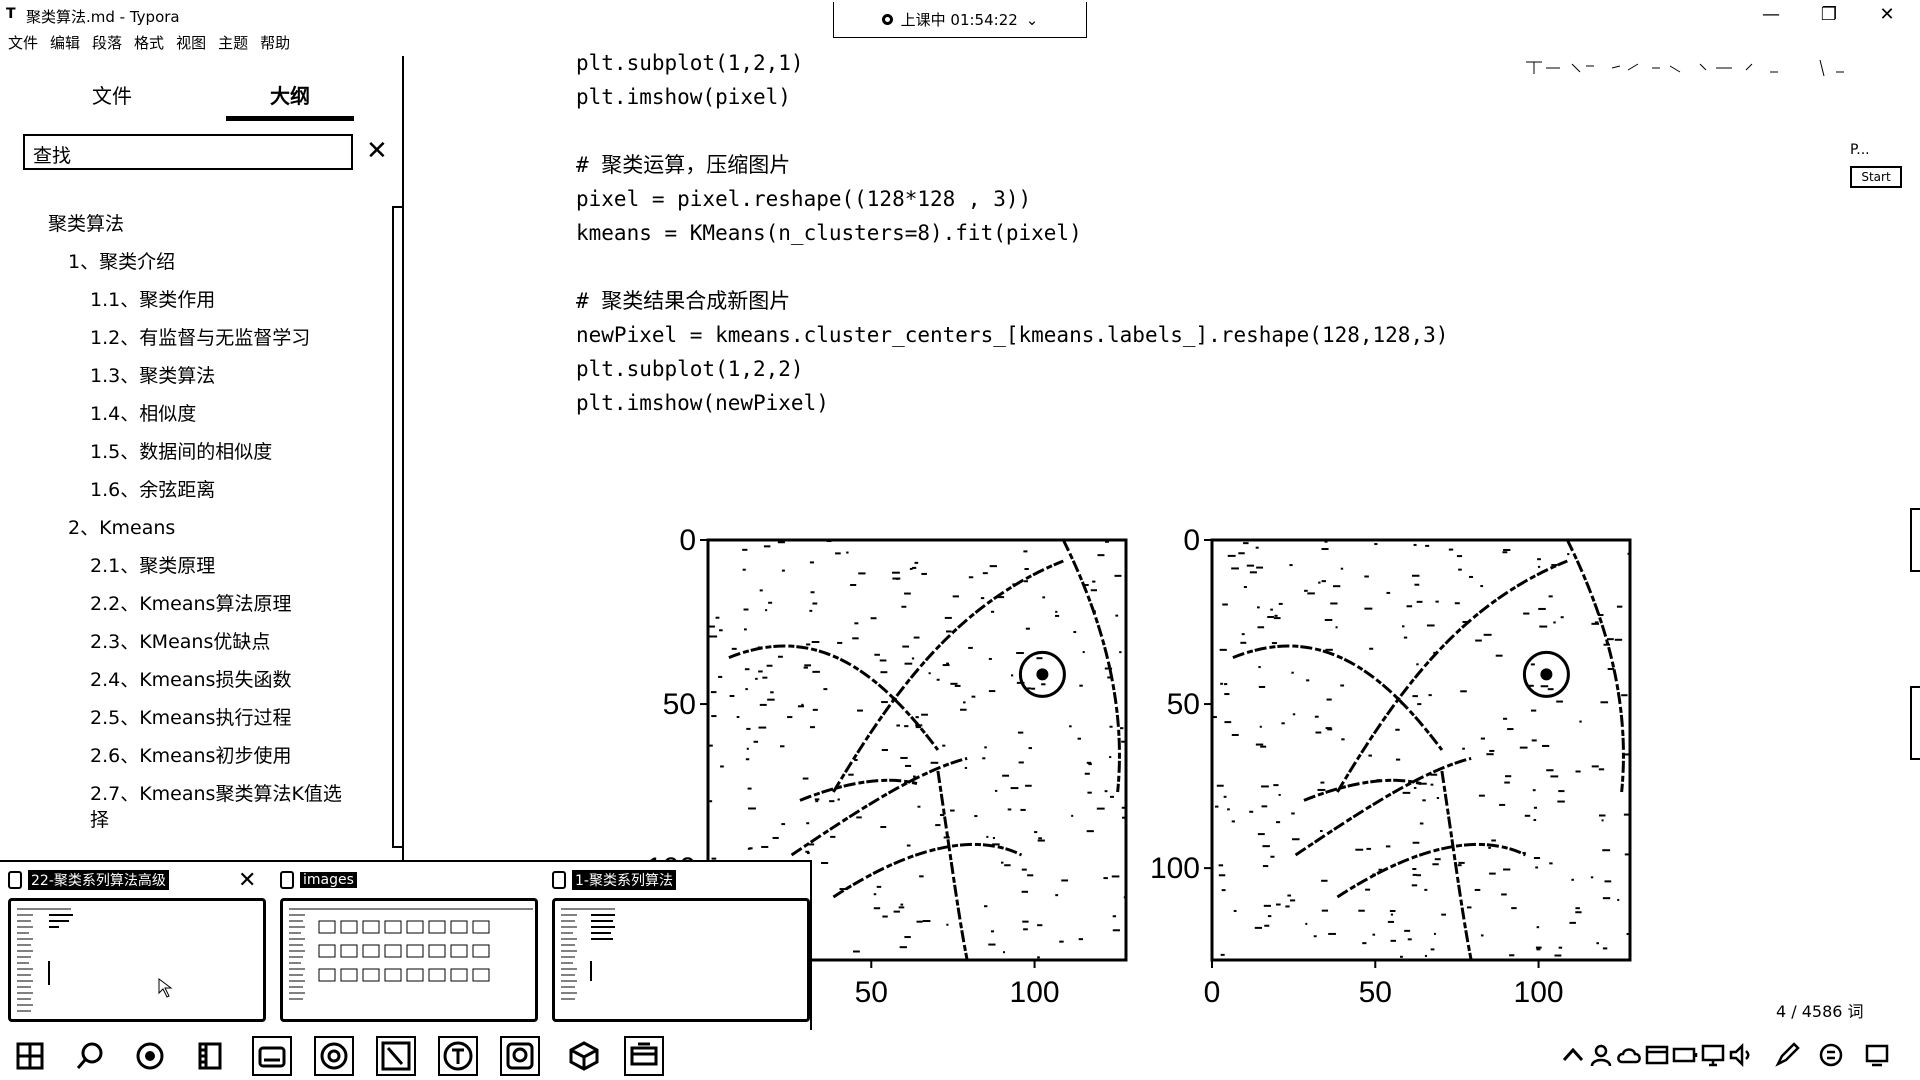 The image size is (1920, 1080). What do you see at coordinates (960, 1056) in the screenshot?
I see `taskbar` at bounding box center [960, 1056].